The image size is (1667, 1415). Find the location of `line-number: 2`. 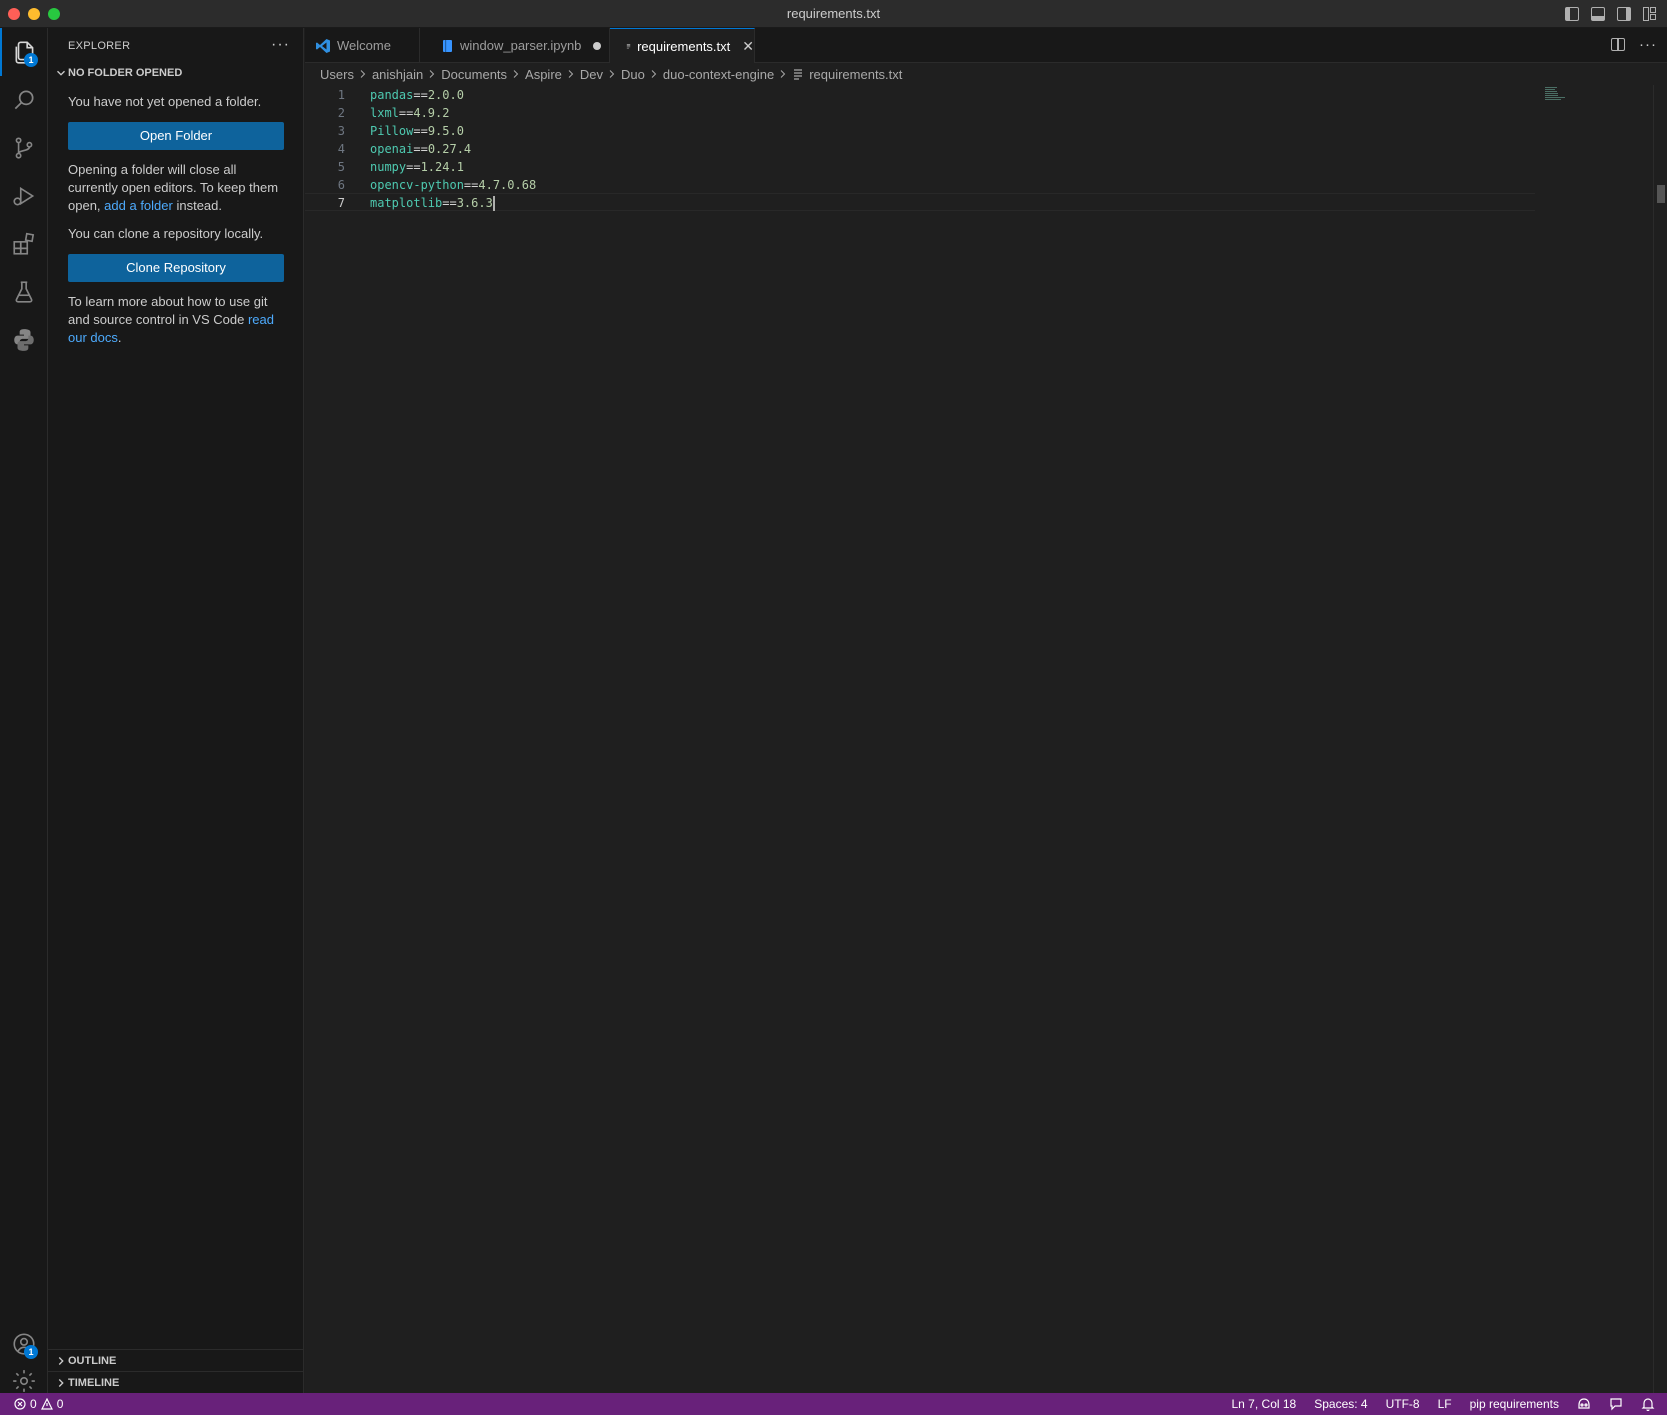

line-number: 2 is located at coordinates (341, 113).